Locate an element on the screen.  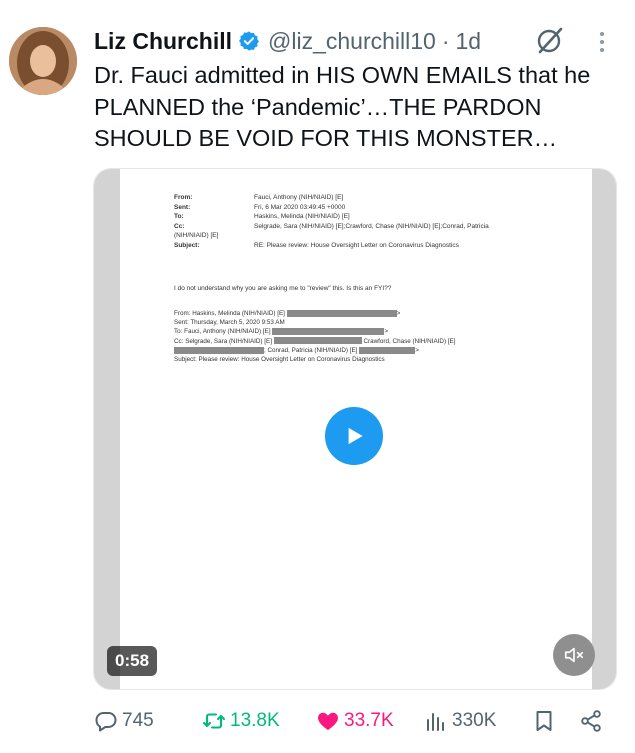
email-row-cc-cont: (NIH/NIAID) [E] is located at coordinates (374, 236).